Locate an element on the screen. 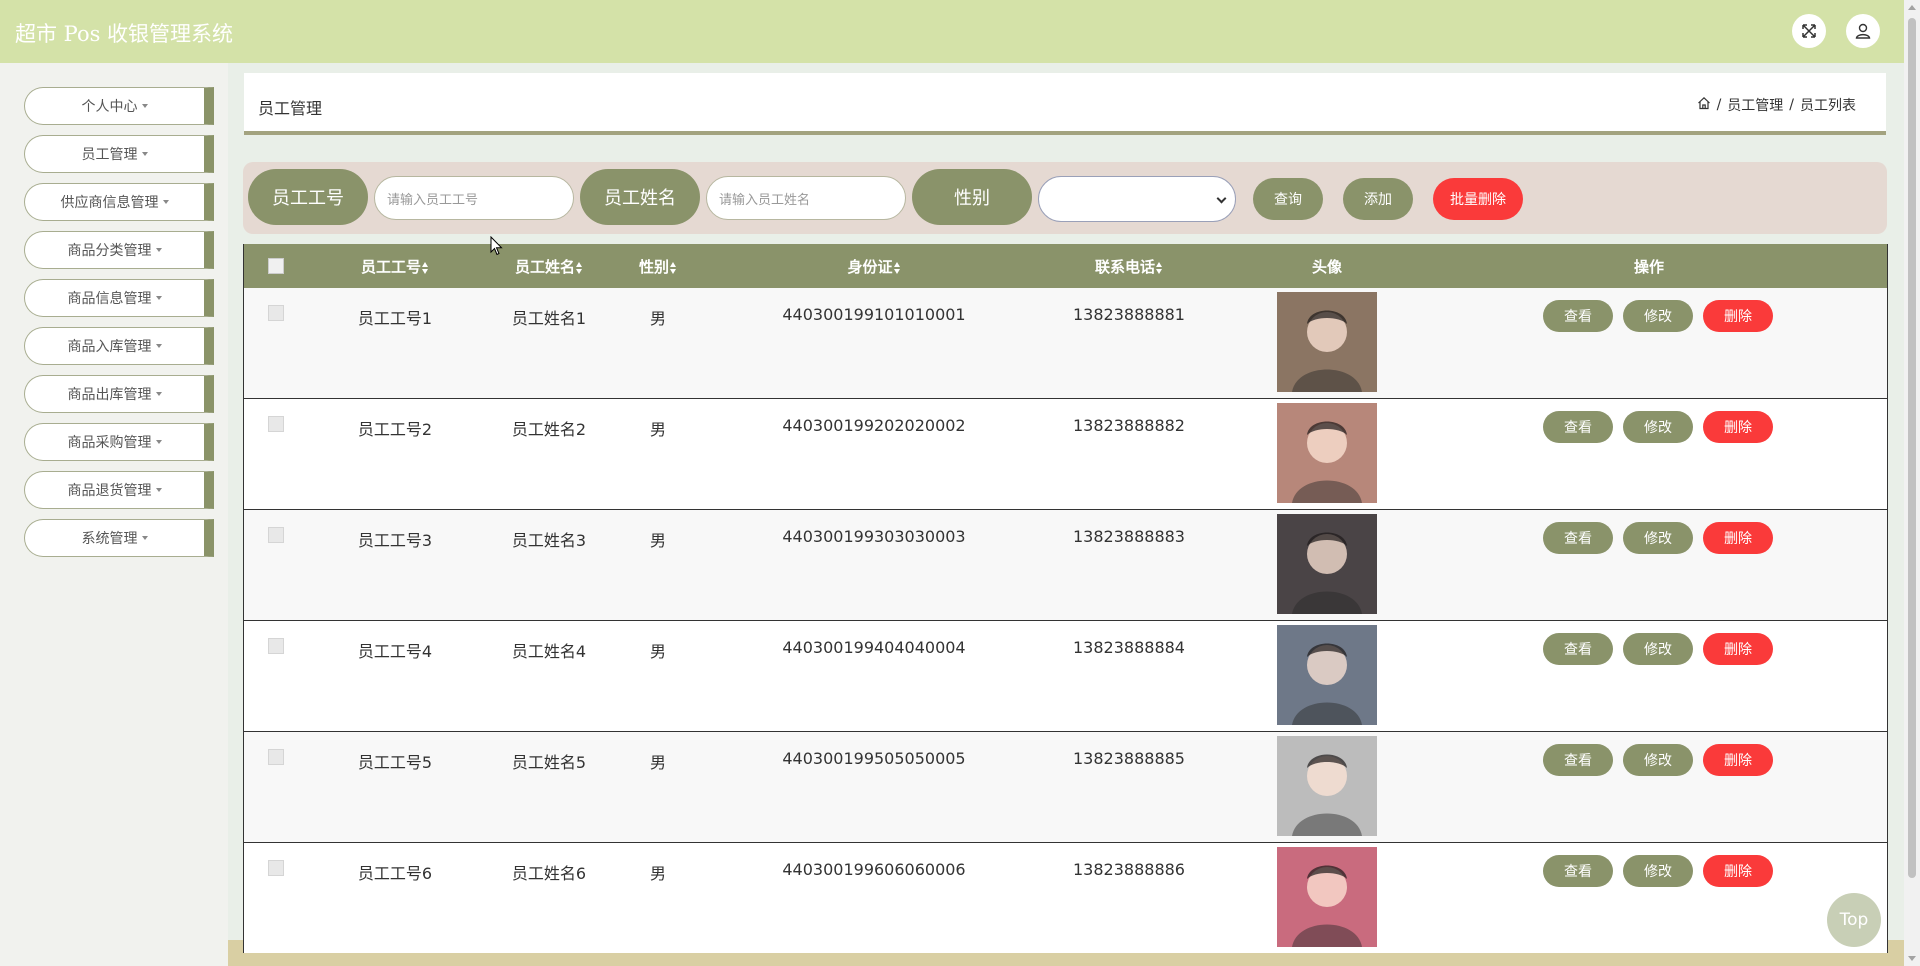 This screenshot has width=1920, height=966. cell-phone: 13823888882 is located at coordinates (1129, 425).